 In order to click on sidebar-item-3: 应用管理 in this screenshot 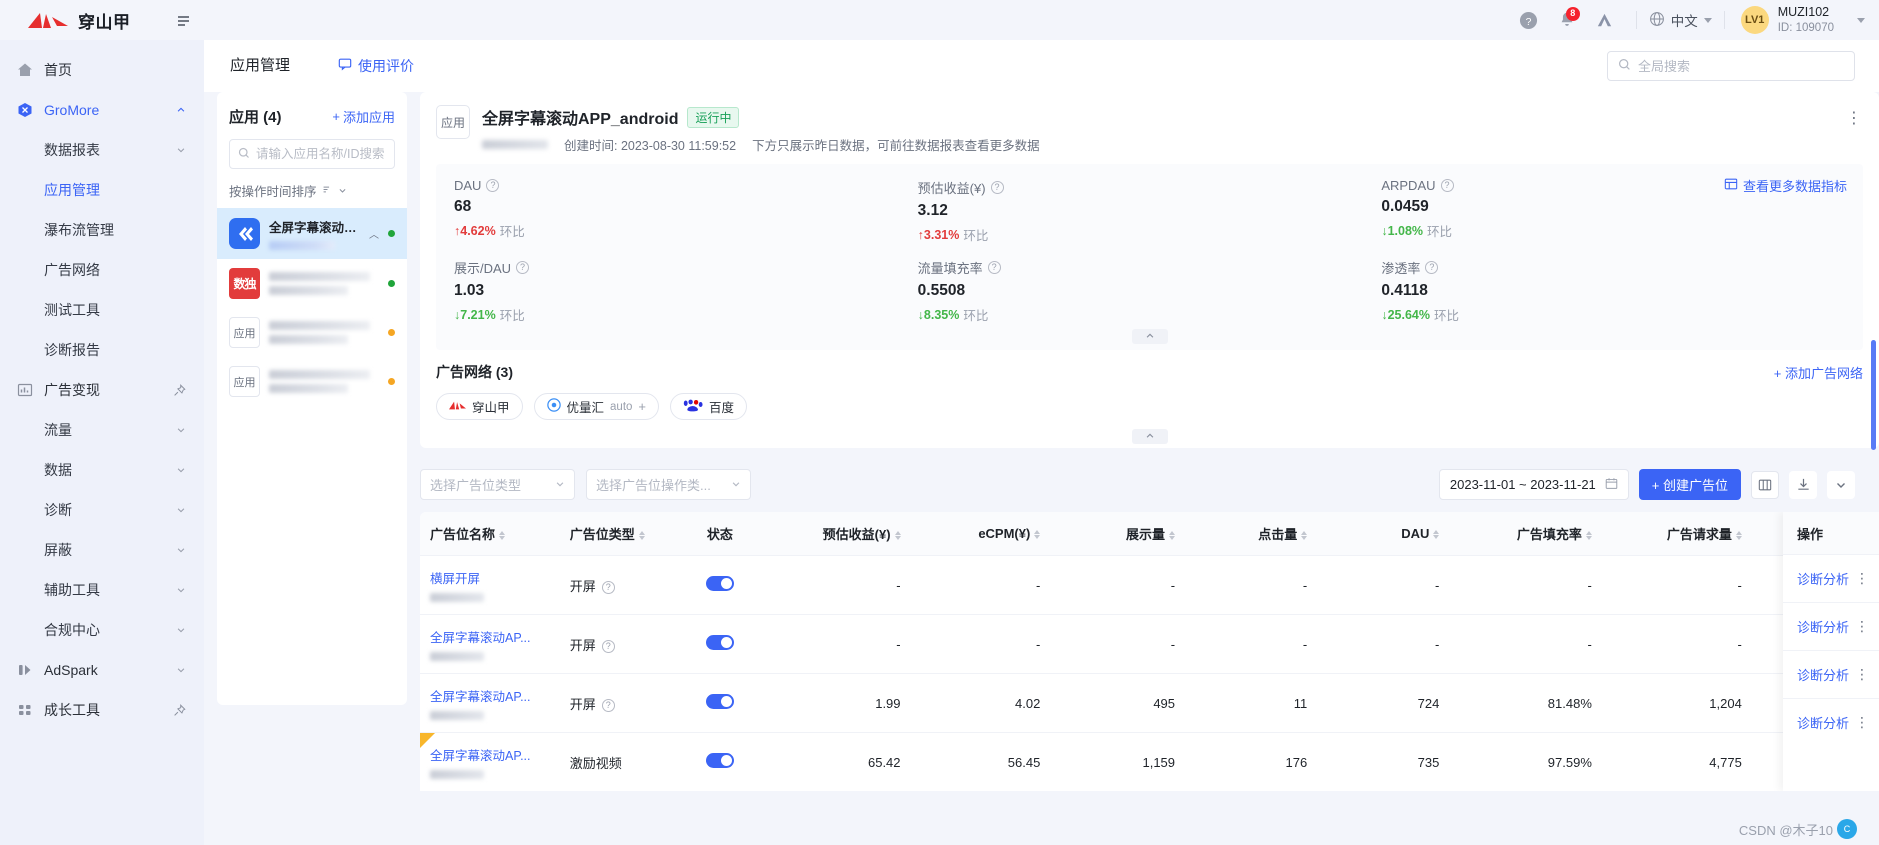, I will do `click(102, 190)`.